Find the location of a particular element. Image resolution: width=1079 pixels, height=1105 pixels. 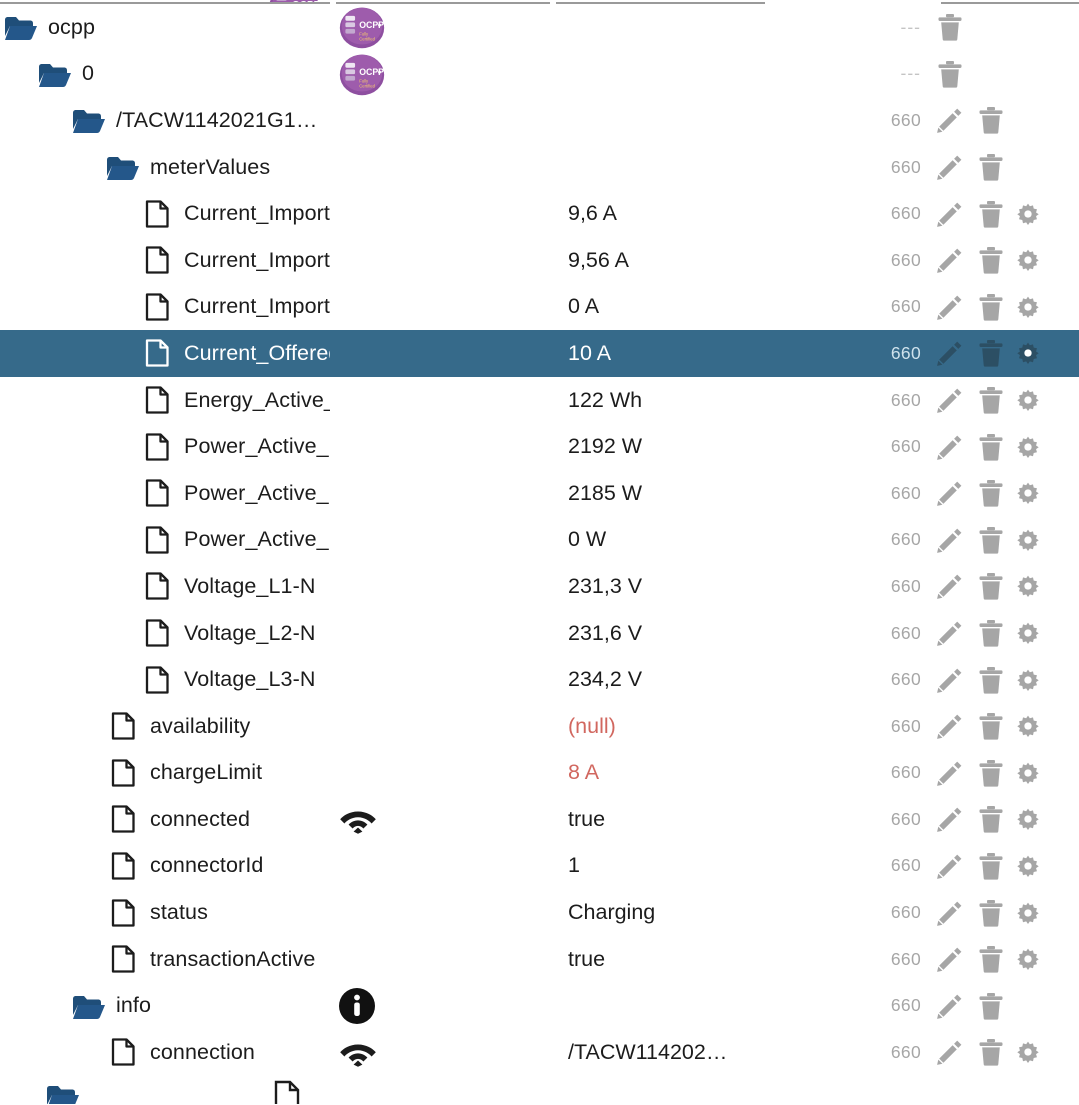

row-name-cell: connected is located at coordinates (165, 819).